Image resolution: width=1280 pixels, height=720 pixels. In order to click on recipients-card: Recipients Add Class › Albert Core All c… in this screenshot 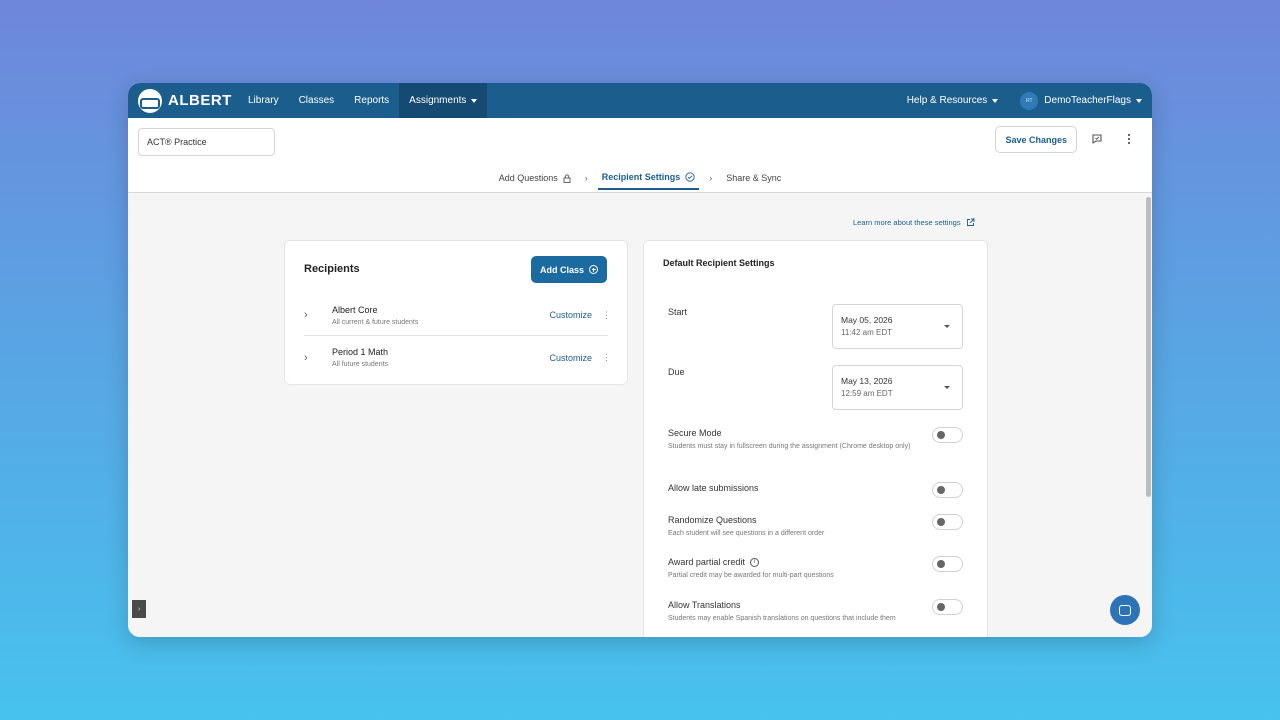, I will do `click(456, 312)`.